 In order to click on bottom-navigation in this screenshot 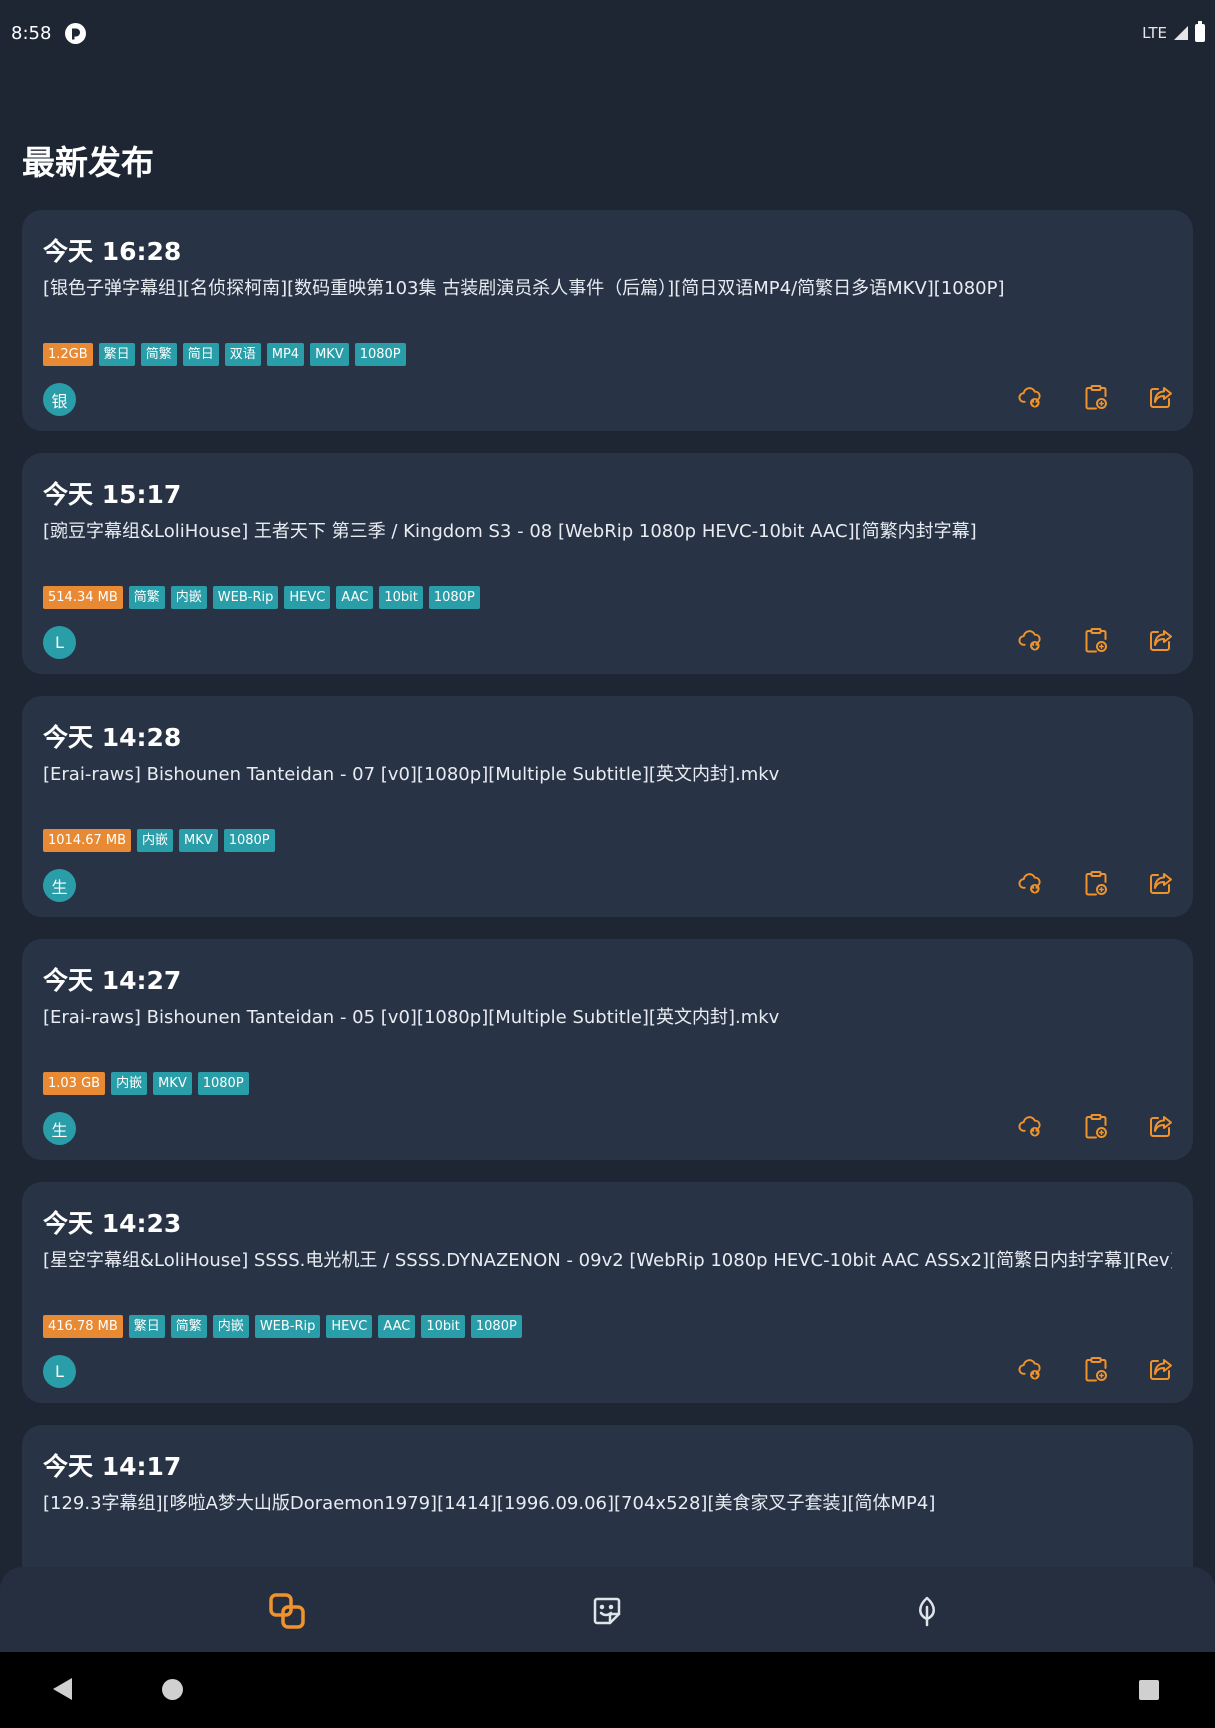, I will do `click(607, 1610)`.